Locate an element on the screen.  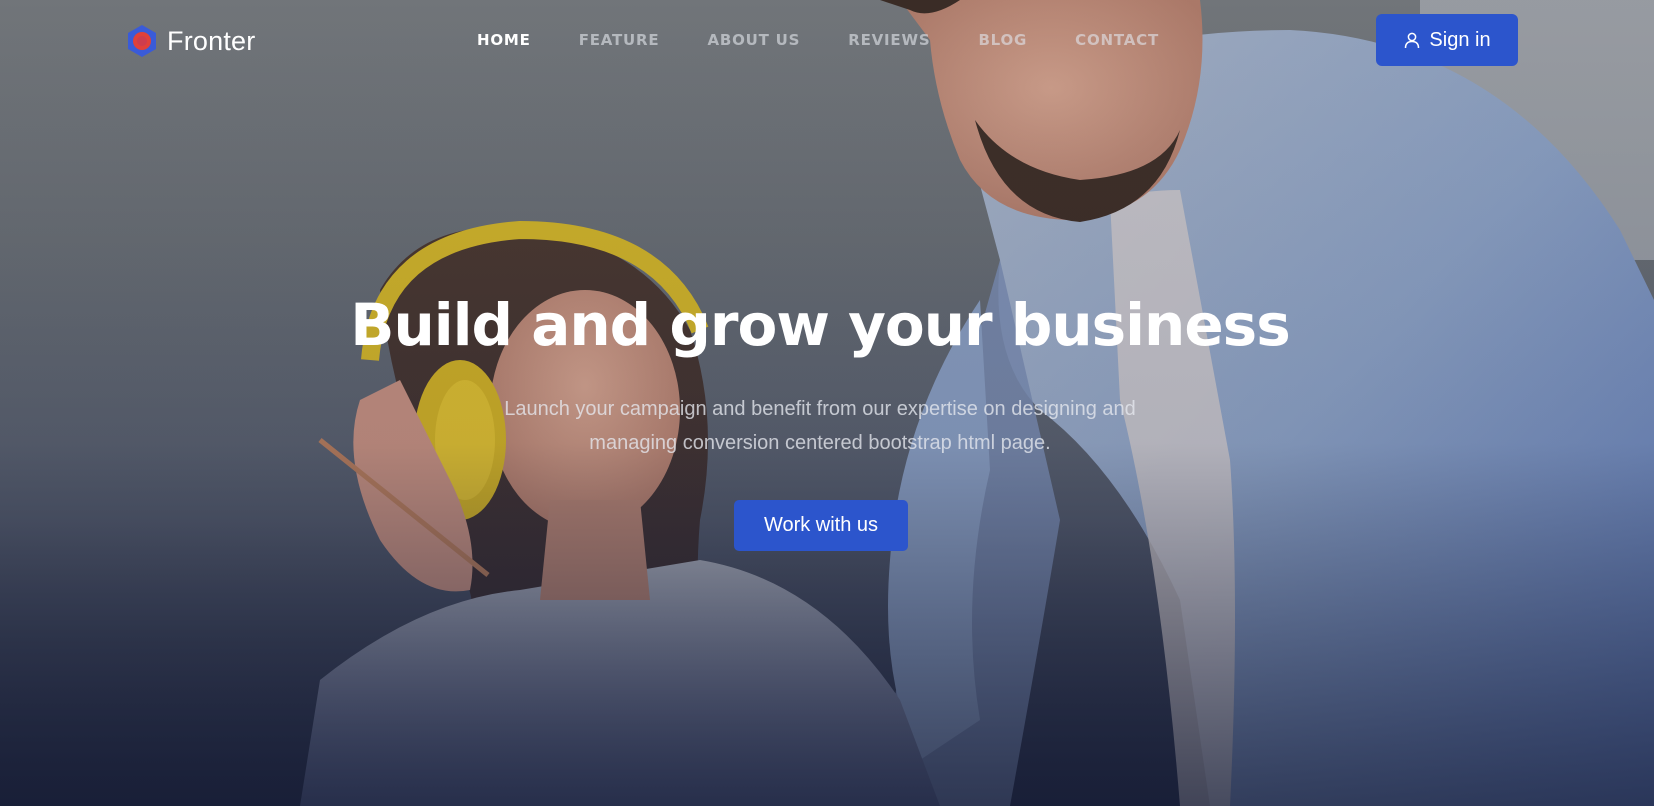
nav-item-feature: FEATURE is located at coordinates (619, 40).